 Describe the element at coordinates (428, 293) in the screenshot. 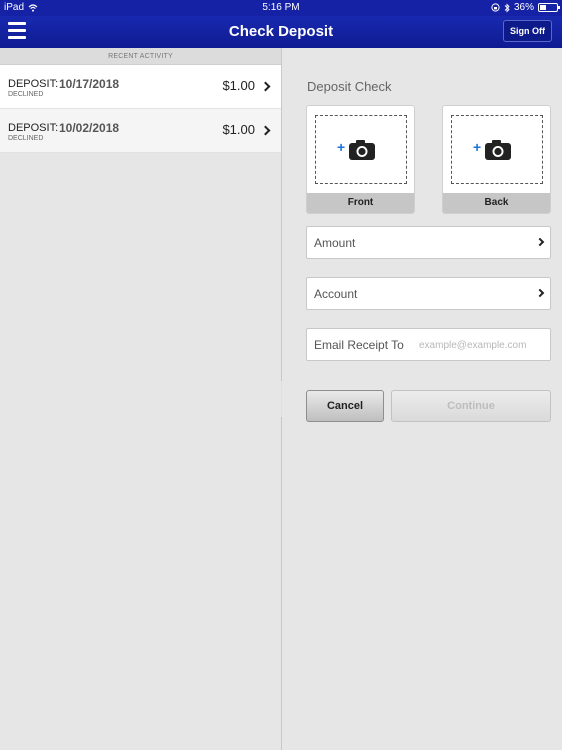

I see `account-field: Account` at that location.